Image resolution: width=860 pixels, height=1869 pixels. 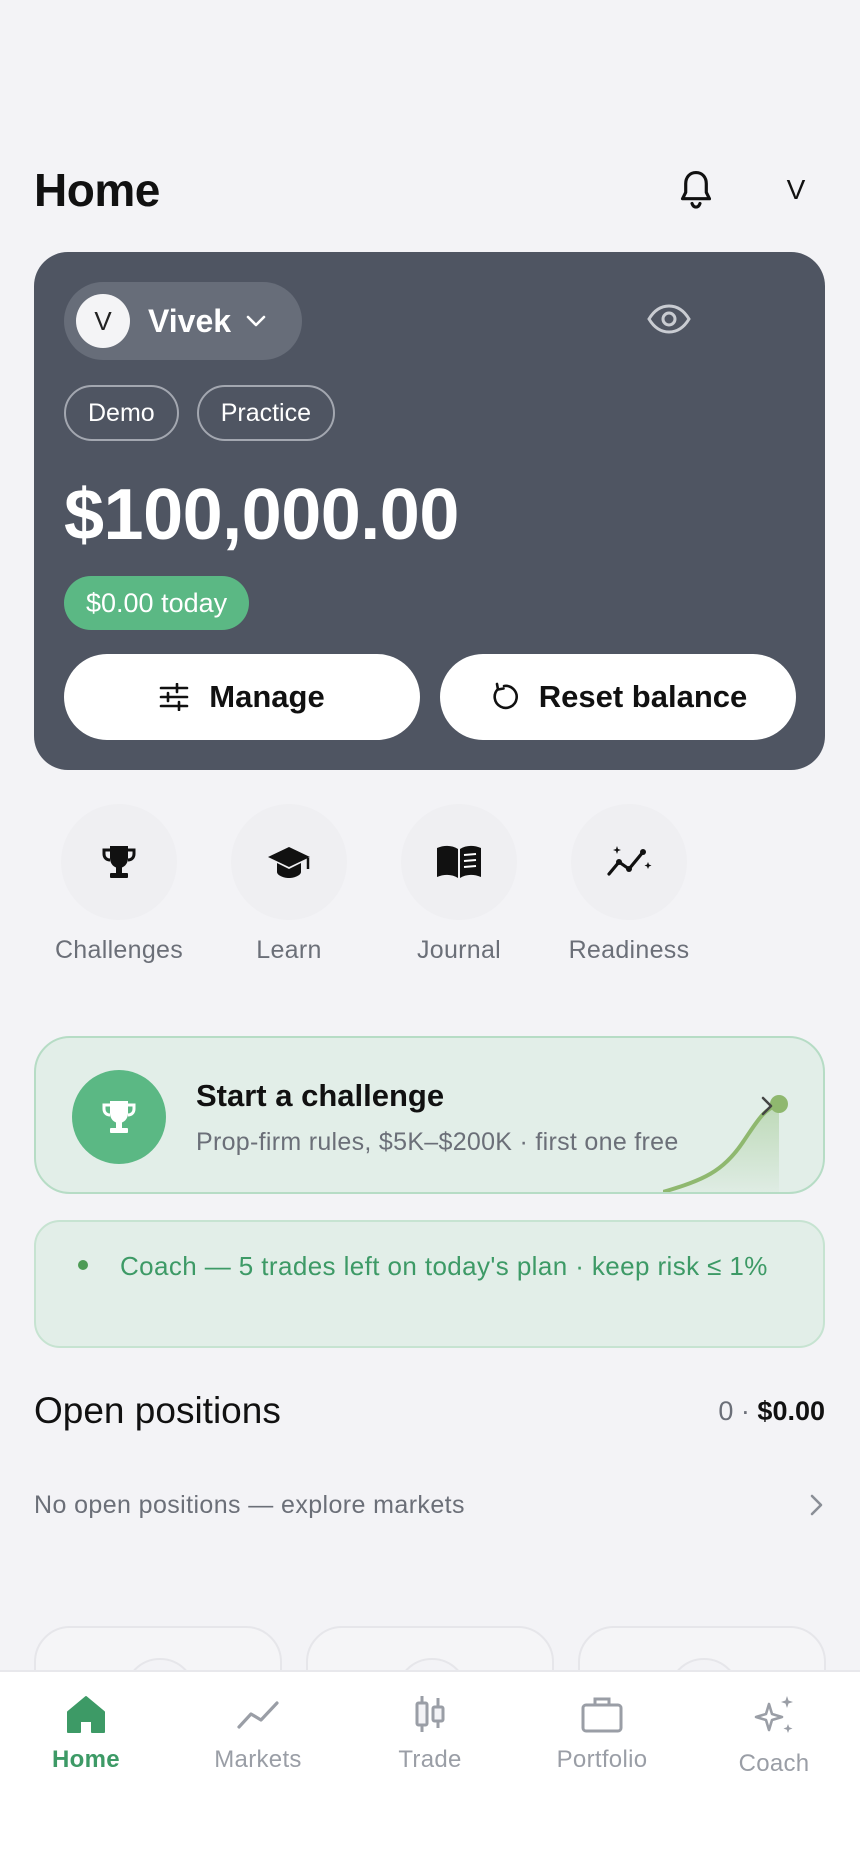 I want to click on notifications-button, so click(x=696, y=190).